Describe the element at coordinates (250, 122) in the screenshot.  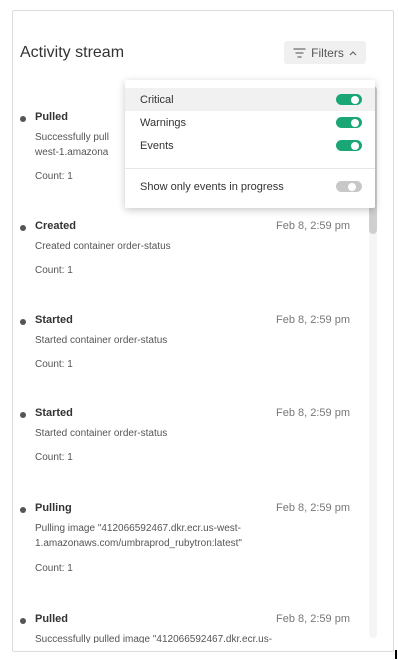
I see `filter-option-warnings: Warnings` at that location.